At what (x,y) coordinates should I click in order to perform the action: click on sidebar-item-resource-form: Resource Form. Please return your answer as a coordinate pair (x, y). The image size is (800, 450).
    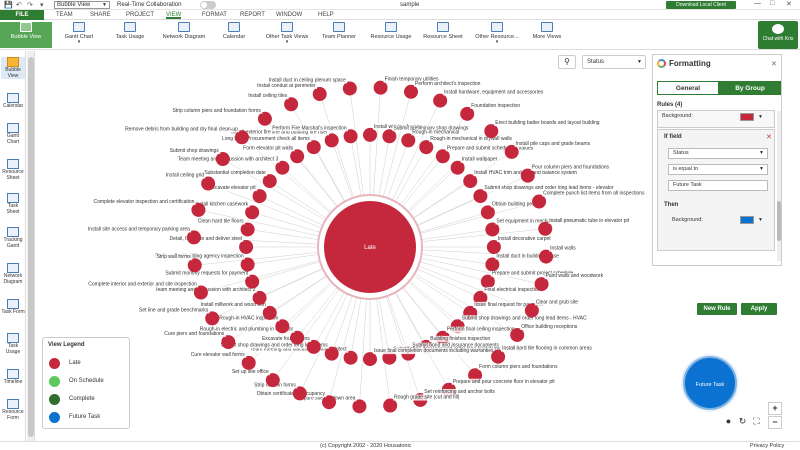
    Looking at the image, I should click on (13, 410).